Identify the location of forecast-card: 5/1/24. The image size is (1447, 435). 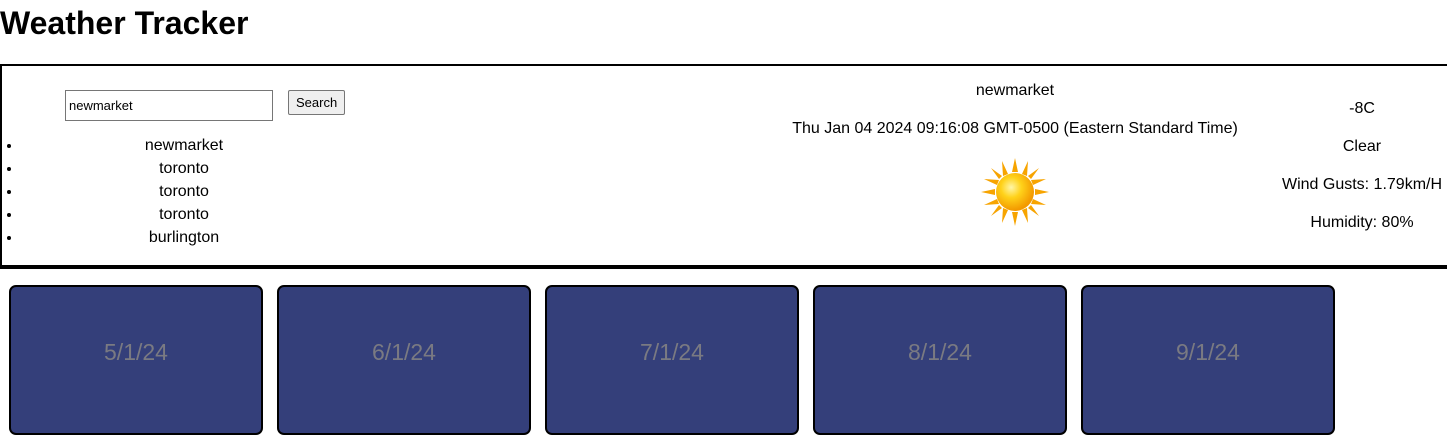
(136, 360).